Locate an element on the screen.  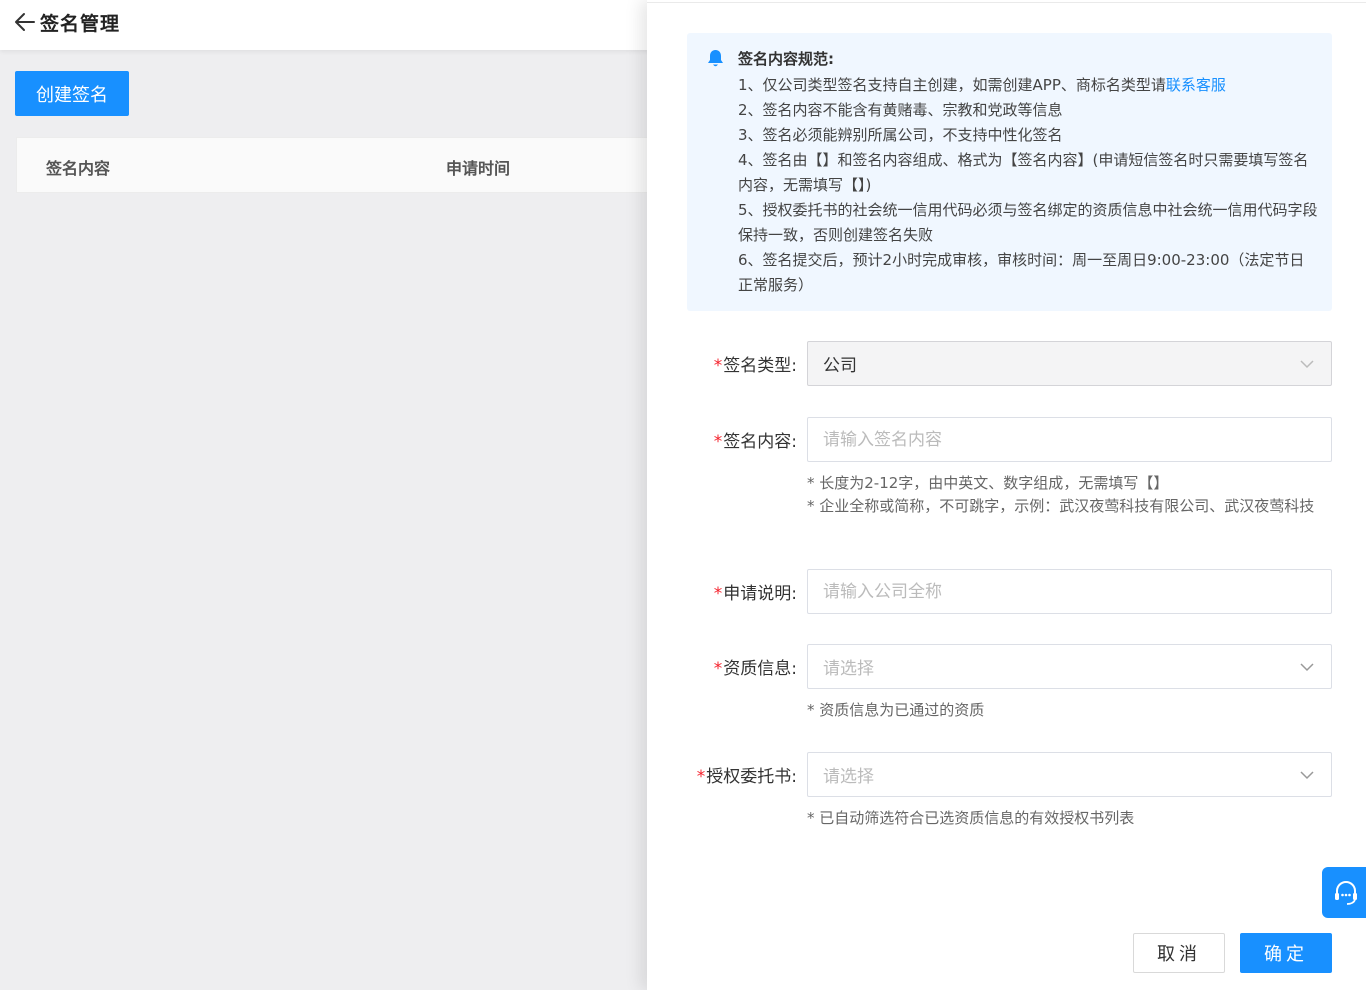
cancel-button: 取消 is located at coordinates (1179, 953).